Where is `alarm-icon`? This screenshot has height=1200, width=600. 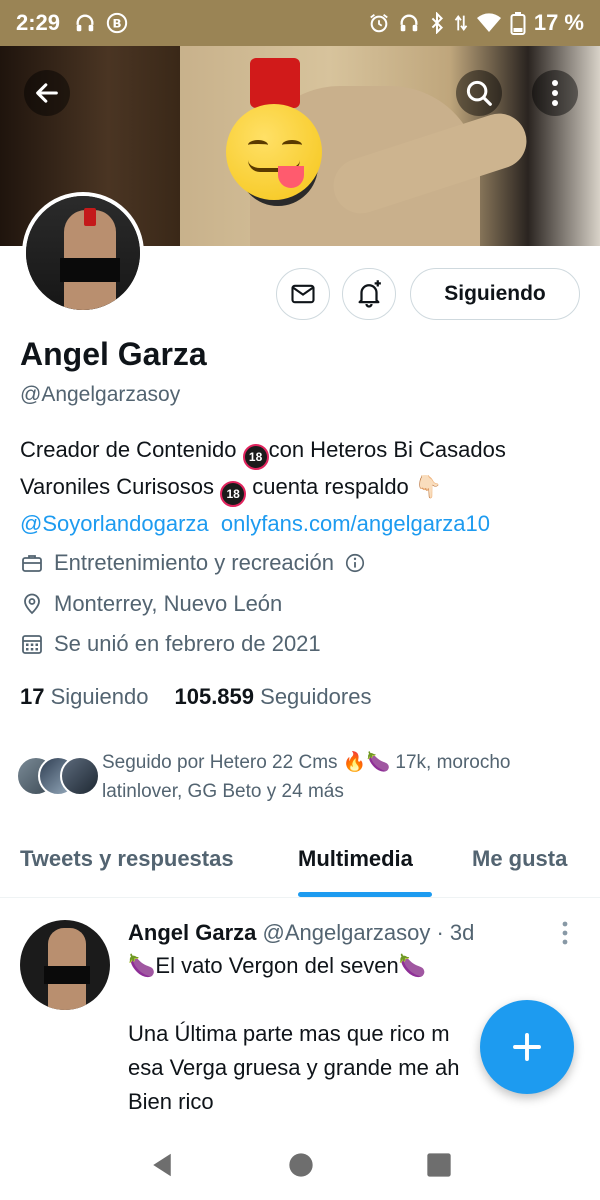 alarm-icon is located at coordinates (379, 23).